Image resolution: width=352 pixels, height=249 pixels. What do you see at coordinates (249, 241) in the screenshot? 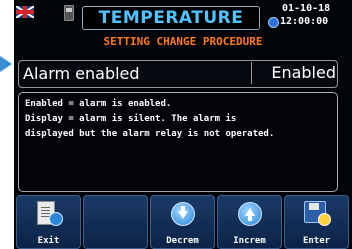
I see `increment-label: Increm` at bounding box center [249, 241].